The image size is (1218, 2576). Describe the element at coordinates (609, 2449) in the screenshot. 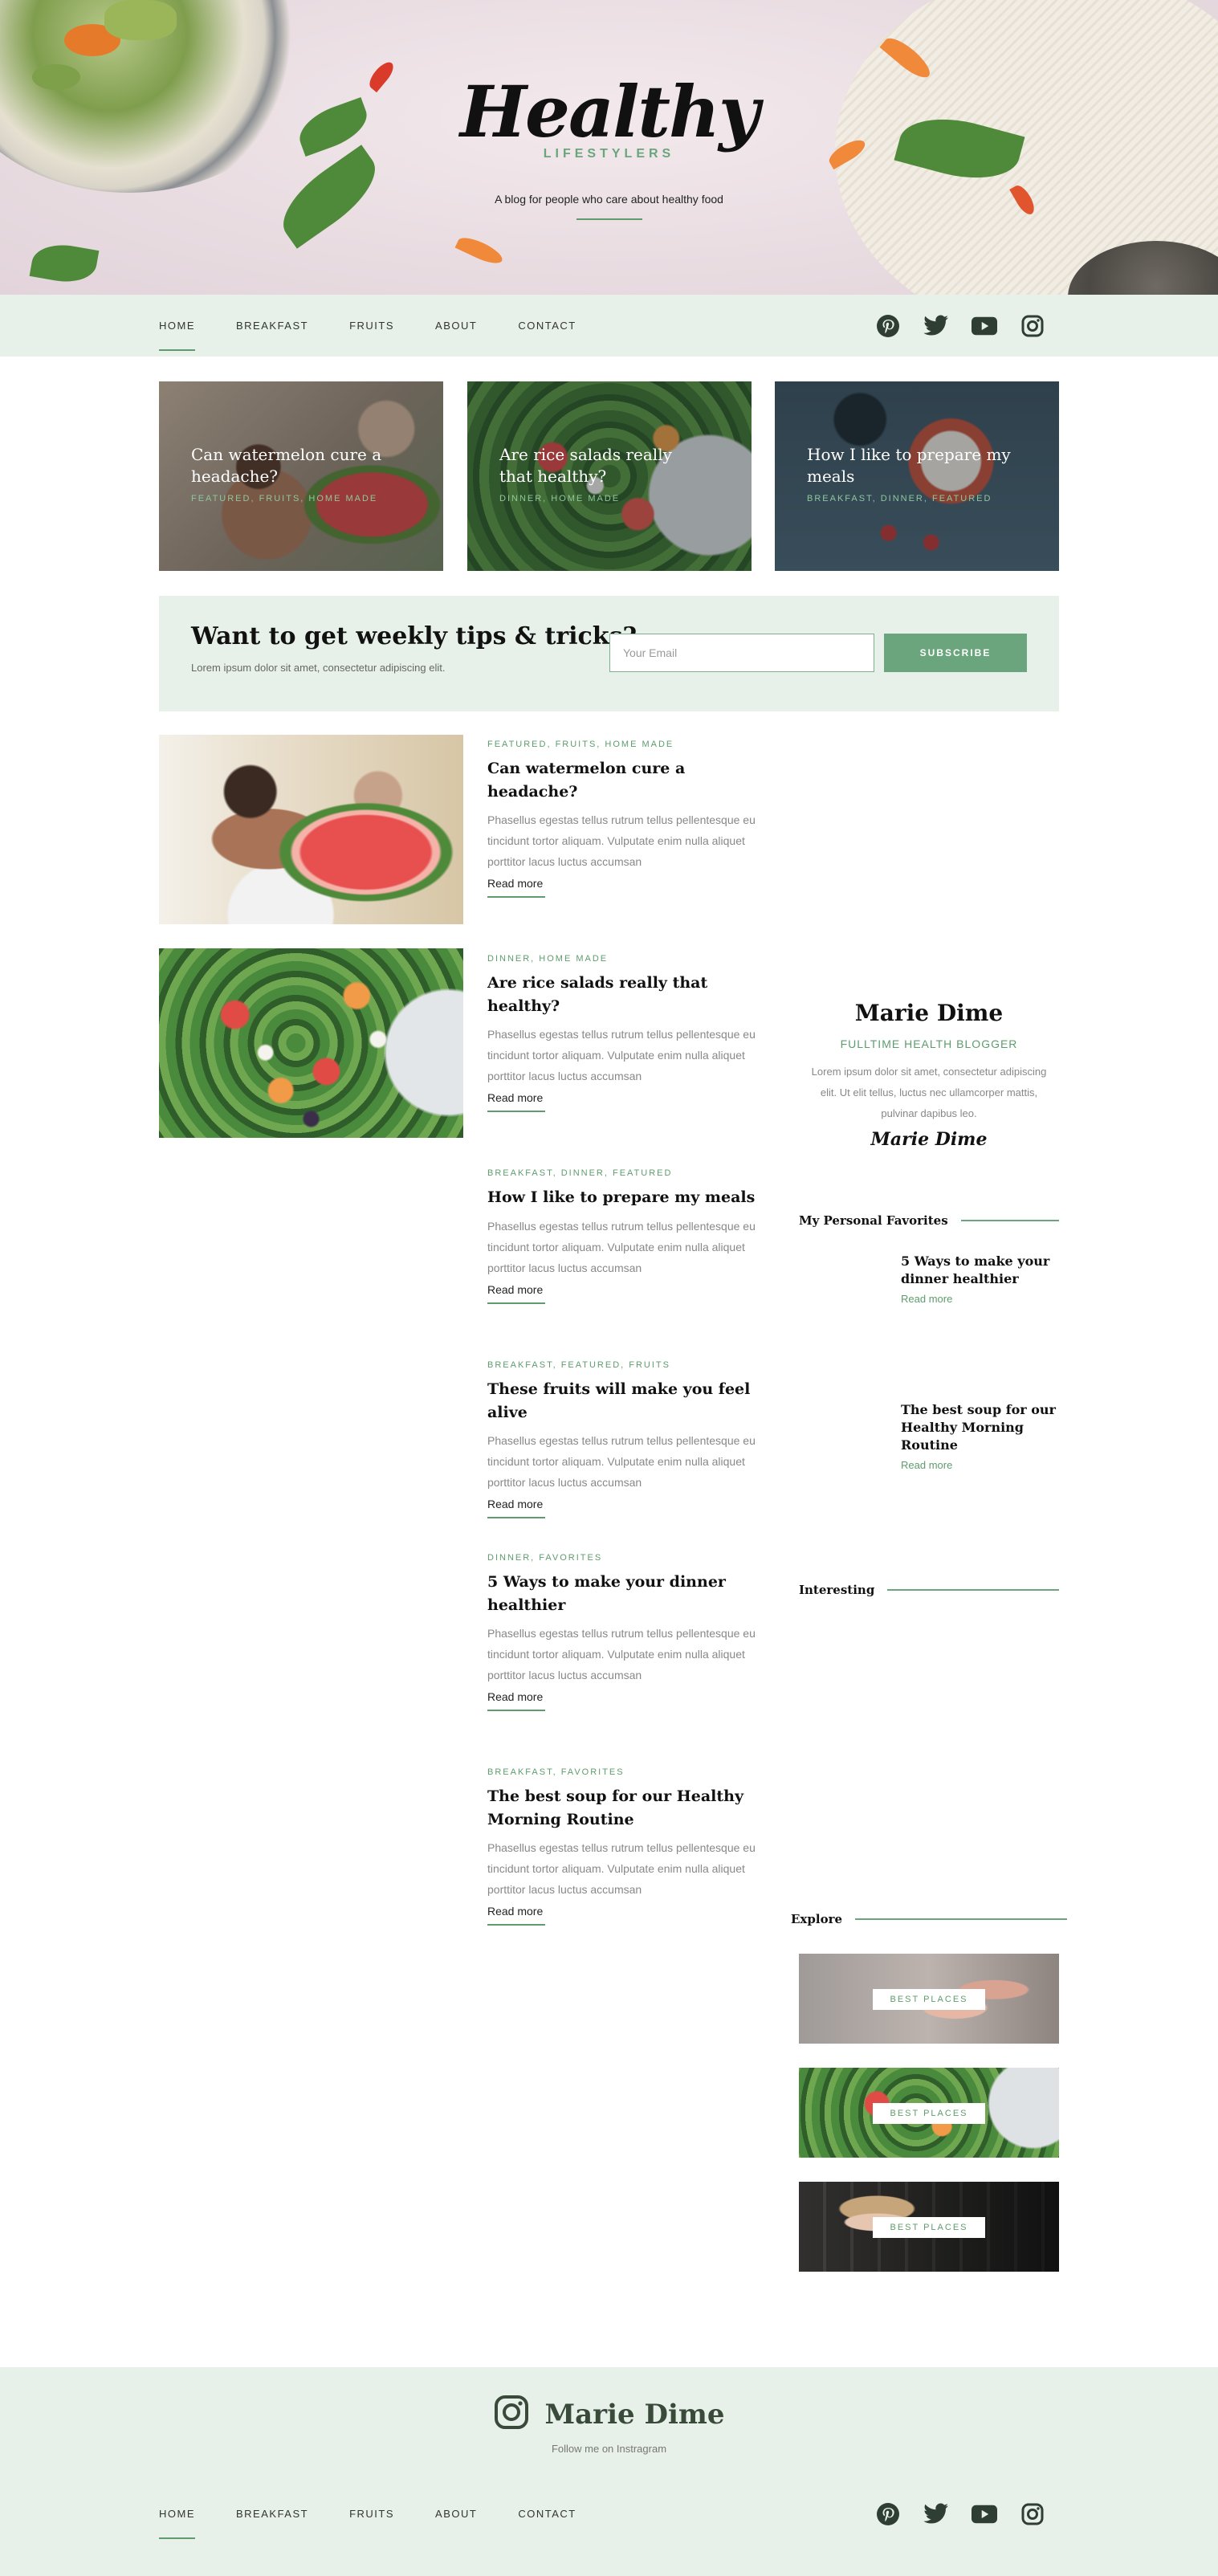

I see `footer-follow-text: Follow me on Instragram` at that location.